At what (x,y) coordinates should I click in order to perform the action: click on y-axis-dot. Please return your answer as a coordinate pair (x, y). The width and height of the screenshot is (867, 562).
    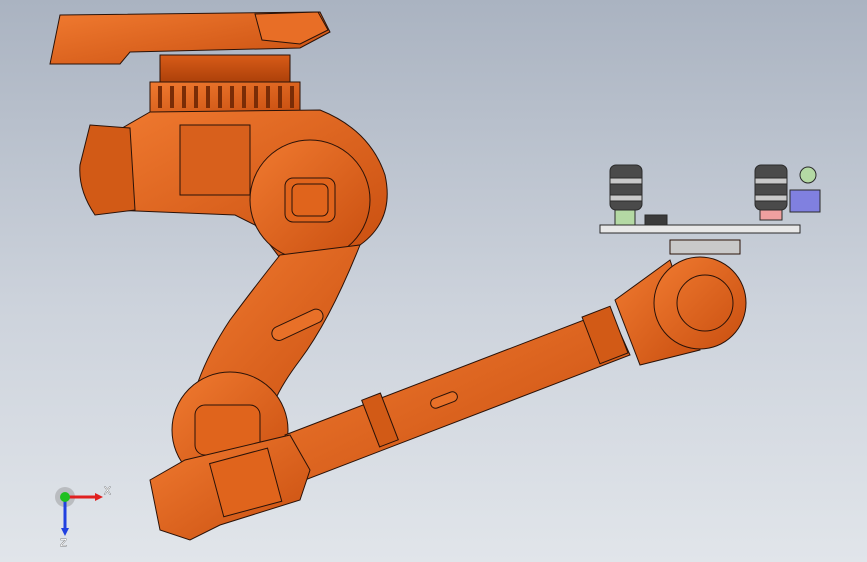
    Looking at the image, I should click on (65, 497).